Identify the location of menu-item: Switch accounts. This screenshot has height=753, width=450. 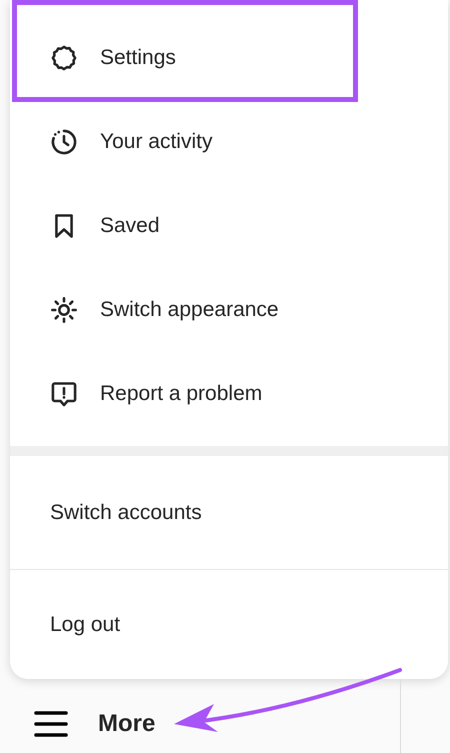
(106, 512).